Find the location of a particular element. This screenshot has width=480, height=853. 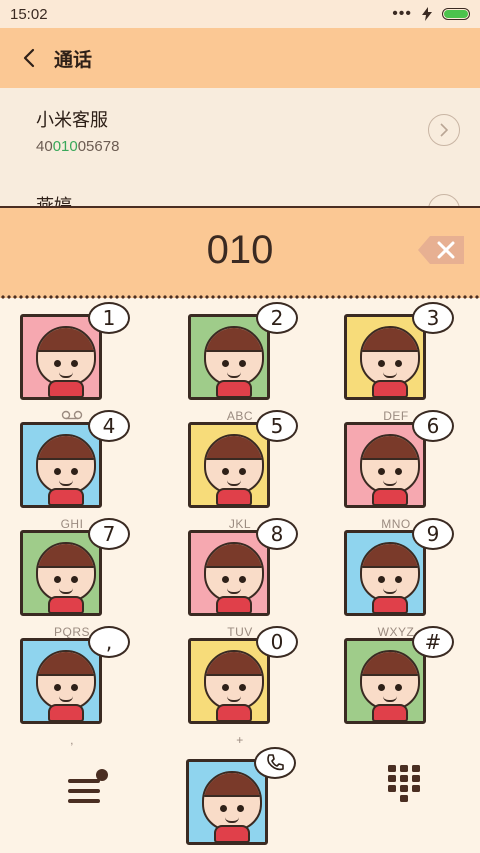

search-results: 小米客服 4001005678 燕婷 is located at coordinates (240, 147).